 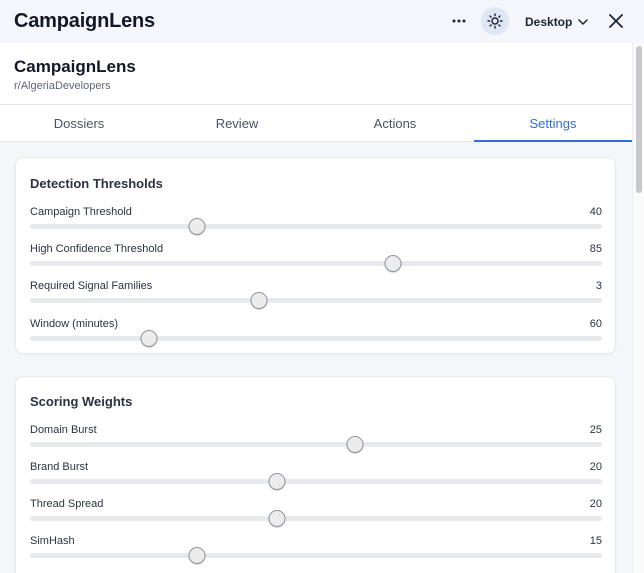 I want to click on device-select: Desktop, so click(x=557, y=22).